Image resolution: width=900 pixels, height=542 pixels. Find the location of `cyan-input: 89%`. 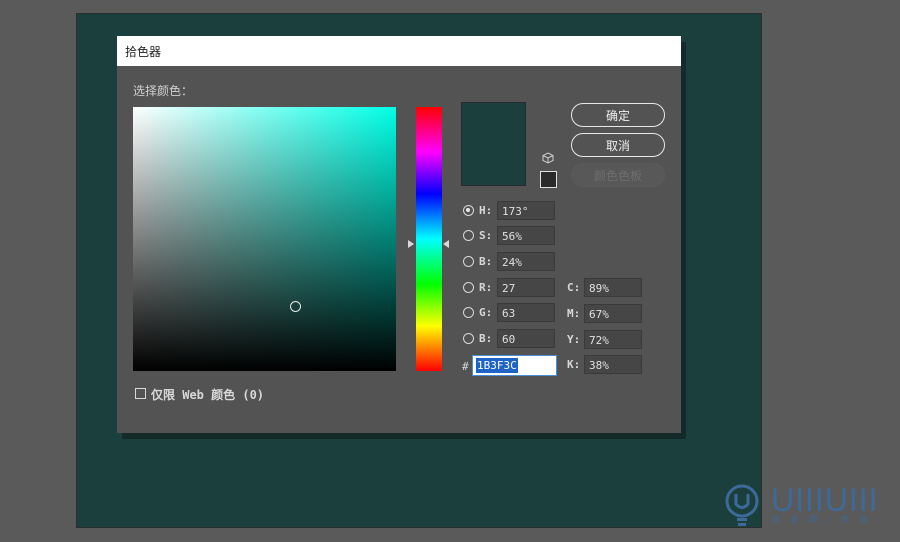

cyan-input: 89% is located at coordinates (613, 287).